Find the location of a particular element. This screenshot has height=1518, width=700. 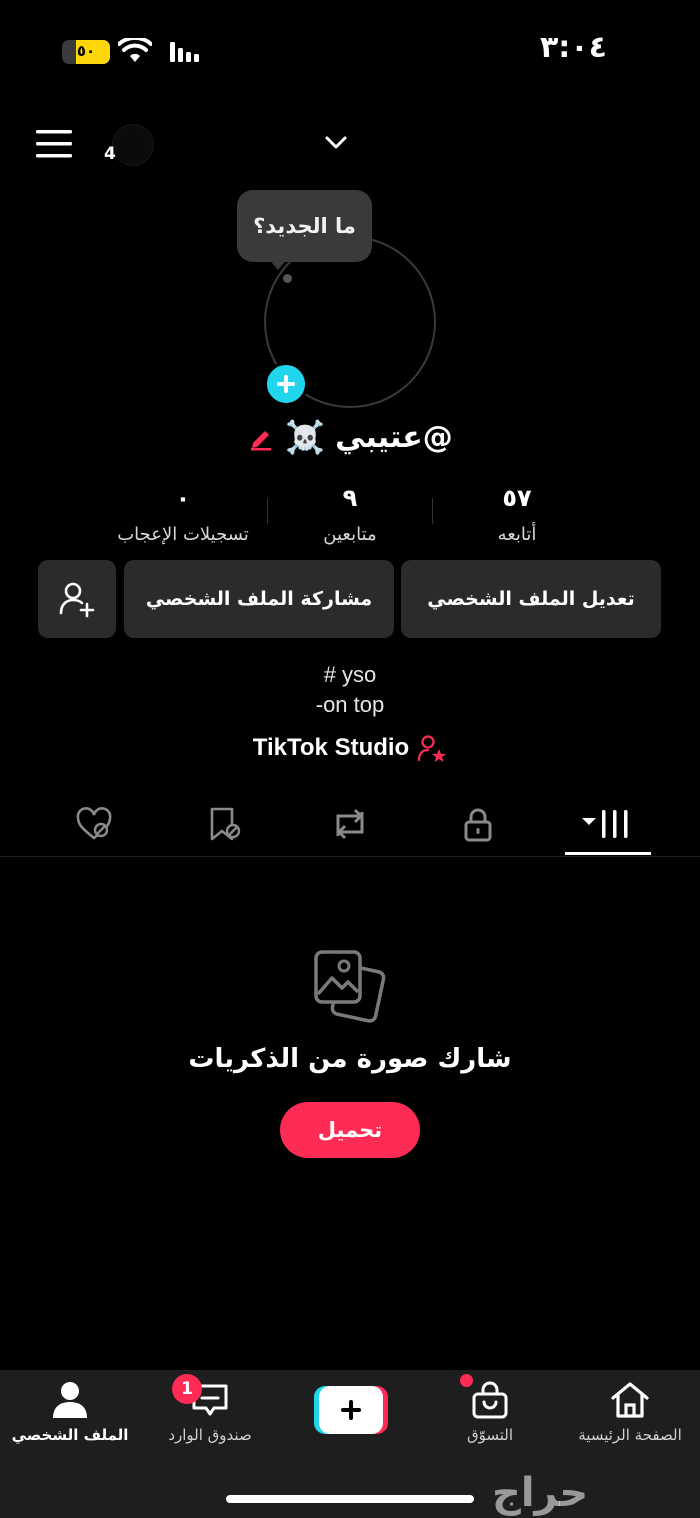

profile-stats: ٠ تسجيلات الإعجاب ٩ متابعين ٥٧ أتابعه is located at coordinates (350, 512).